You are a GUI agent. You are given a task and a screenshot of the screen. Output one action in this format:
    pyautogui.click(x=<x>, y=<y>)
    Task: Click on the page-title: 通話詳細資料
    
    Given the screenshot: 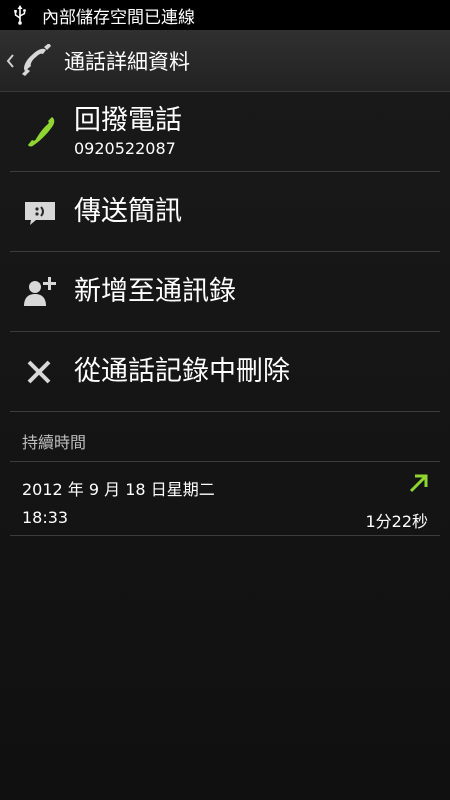 What is the action you would take?
    pyautogui.click(x=127, y=61)
    